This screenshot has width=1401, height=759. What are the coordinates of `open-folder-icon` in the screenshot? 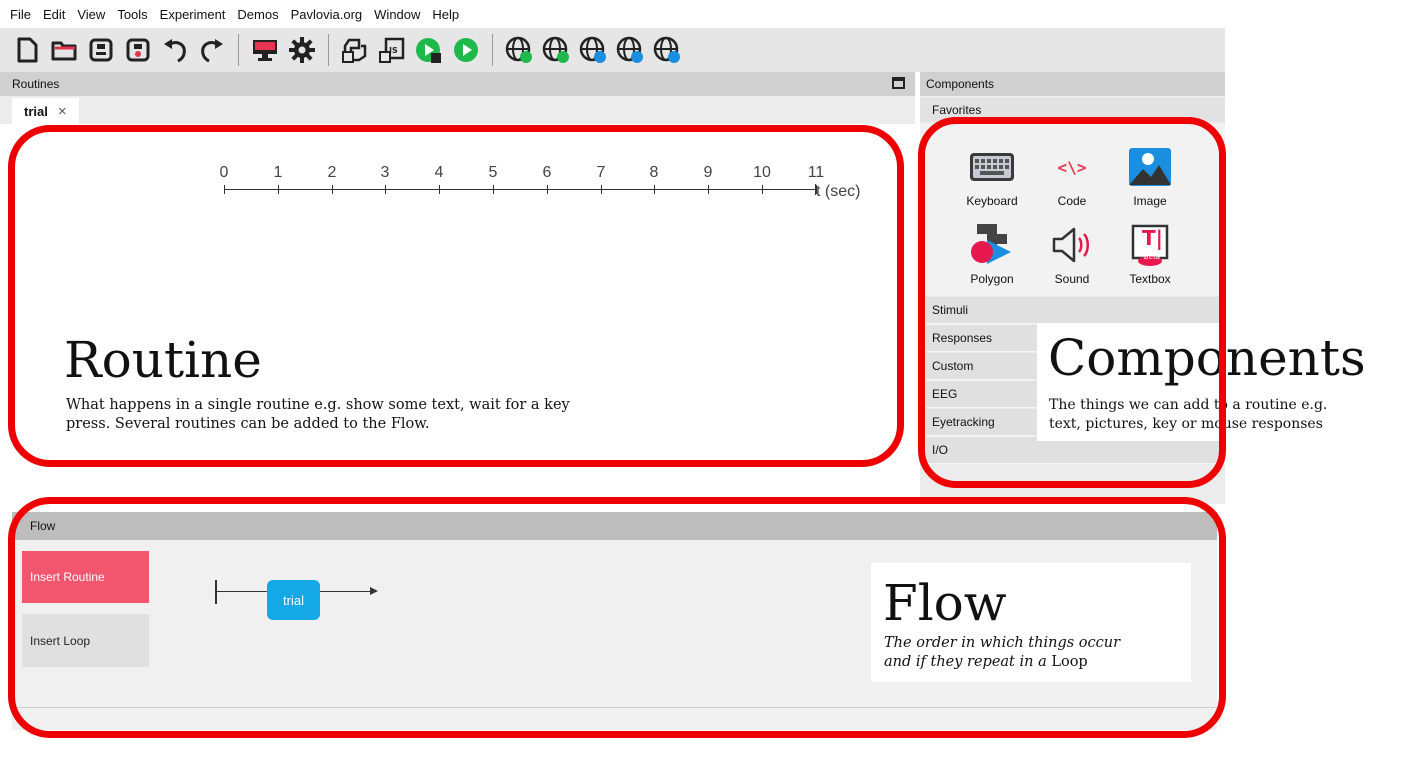 It's located at (64, 50).